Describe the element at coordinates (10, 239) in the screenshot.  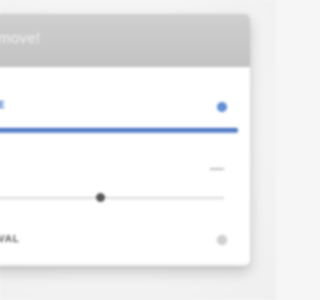
I see `section-label-inactive: VAL` at that location.